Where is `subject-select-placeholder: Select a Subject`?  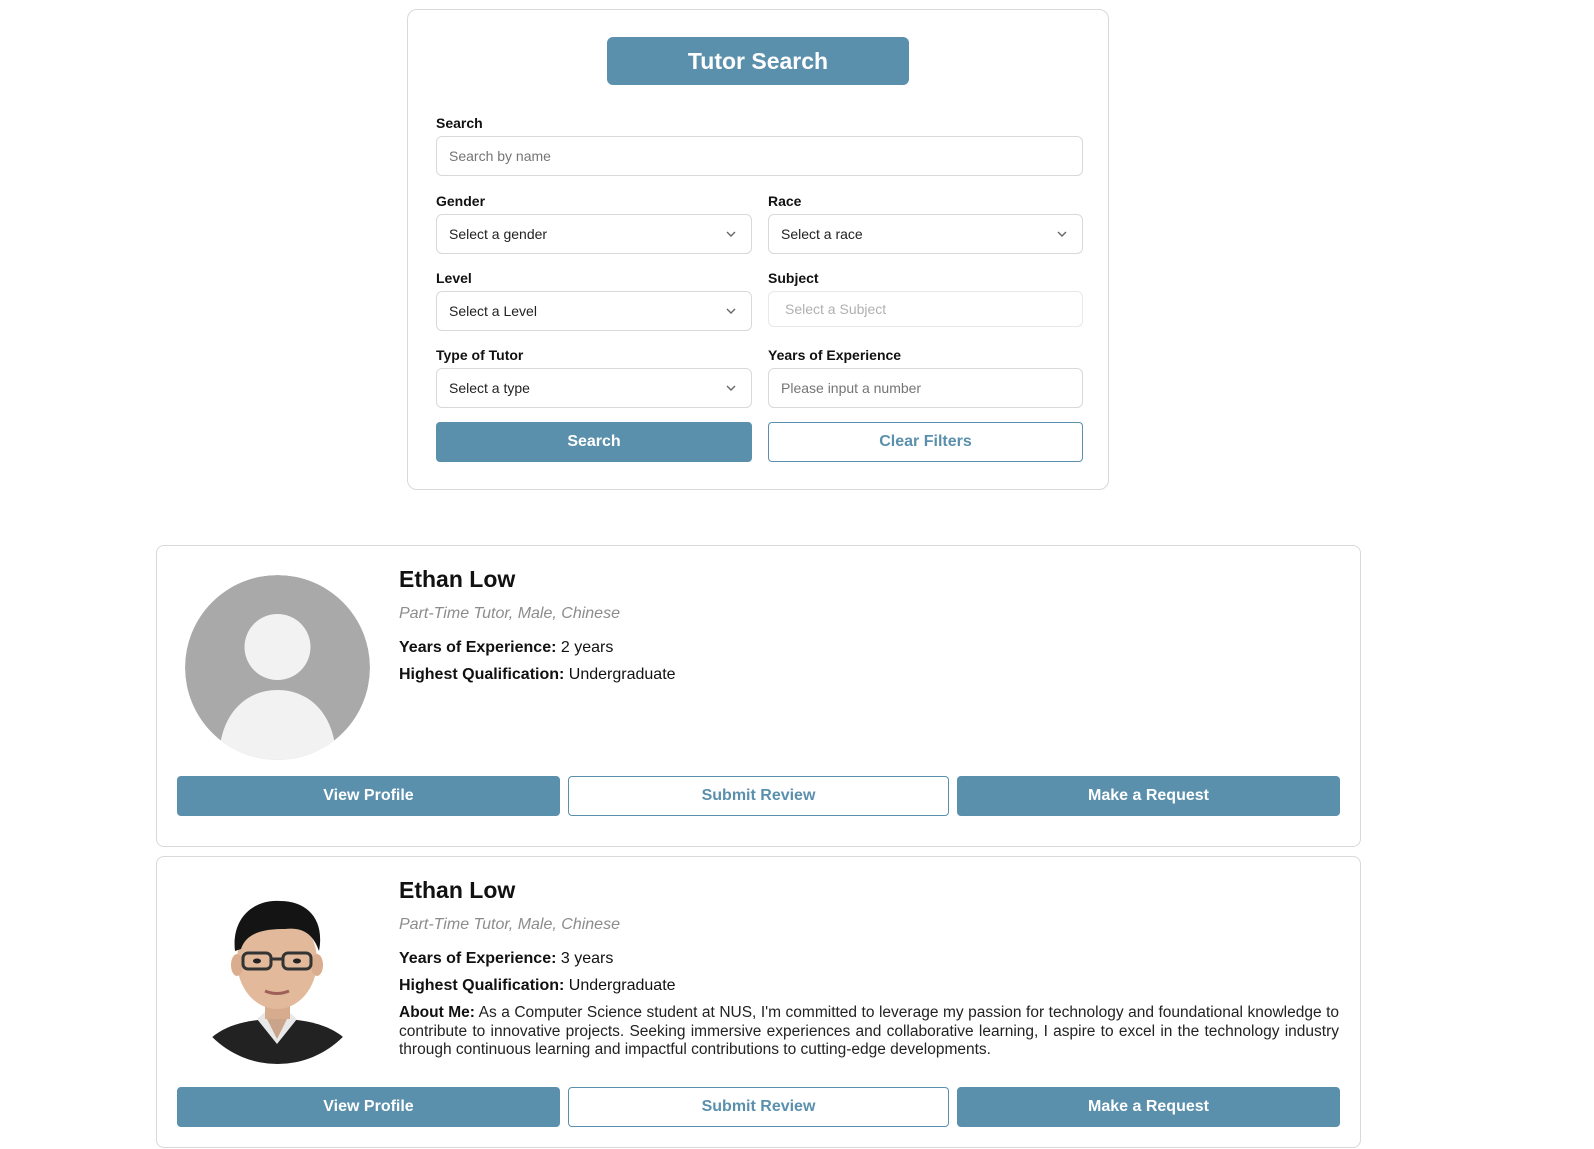 subject-select-placeholder: Select a Subject is located at coordinates (836, 309).